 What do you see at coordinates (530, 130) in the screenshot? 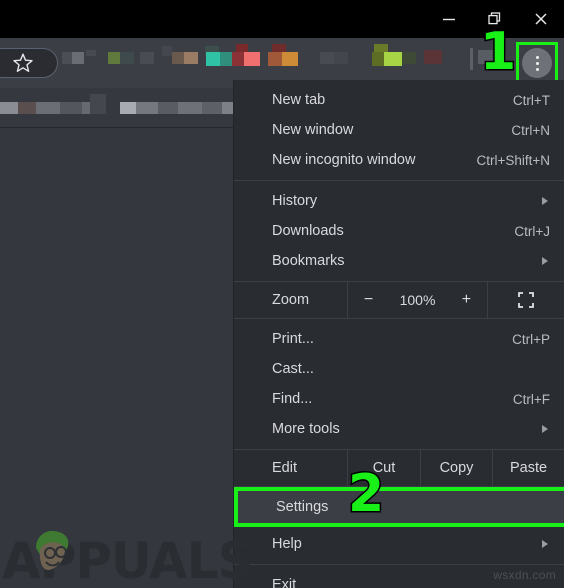
I see `menu-item-shortcut: Ctrl+N` at bounding box center [530, 130].